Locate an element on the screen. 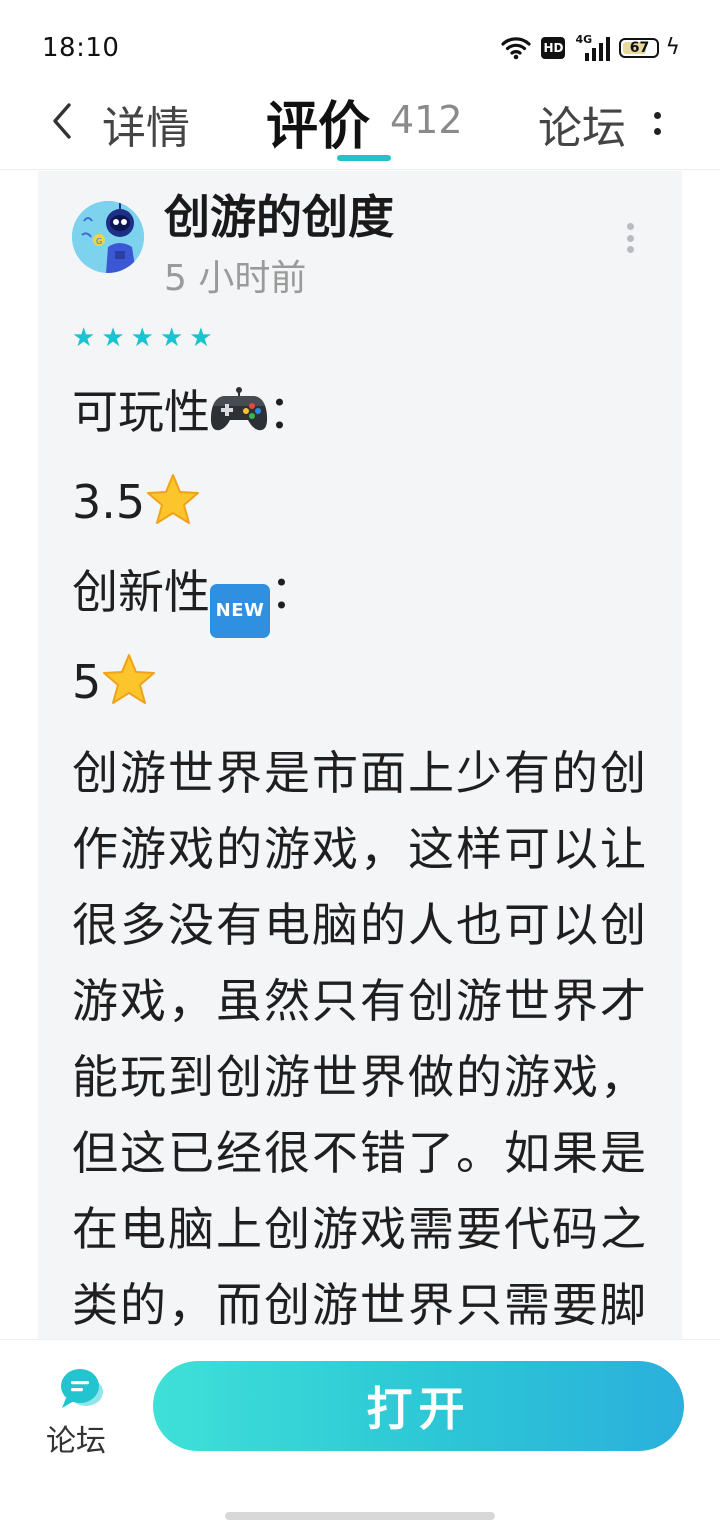  tab-detail: 详情 is located at coordinates (146, 124).